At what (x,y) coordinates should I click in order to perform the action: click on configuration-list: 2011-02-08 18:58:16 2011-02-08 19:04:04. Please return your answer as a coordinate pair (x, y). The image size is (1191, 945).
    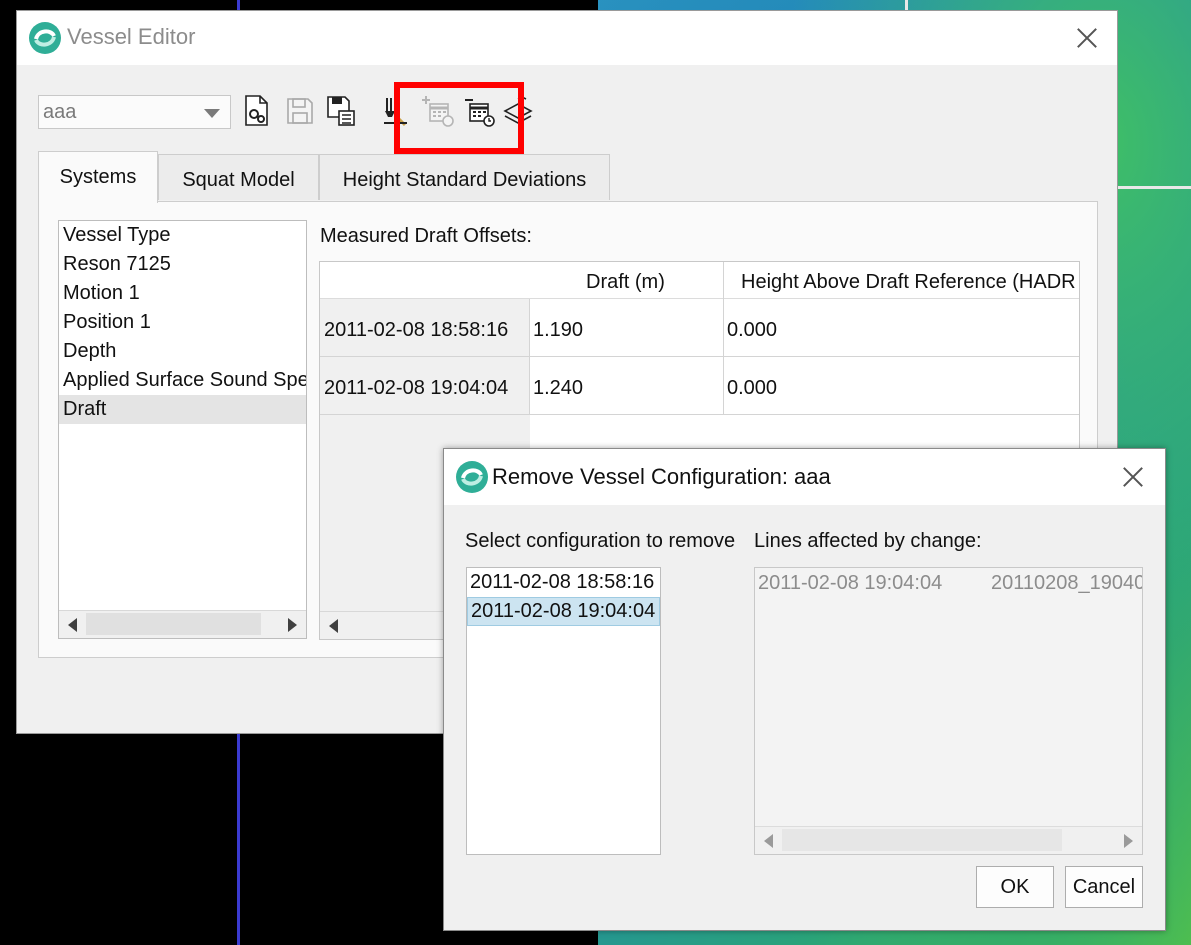
    Looking at the image, I should click on (563, 711).